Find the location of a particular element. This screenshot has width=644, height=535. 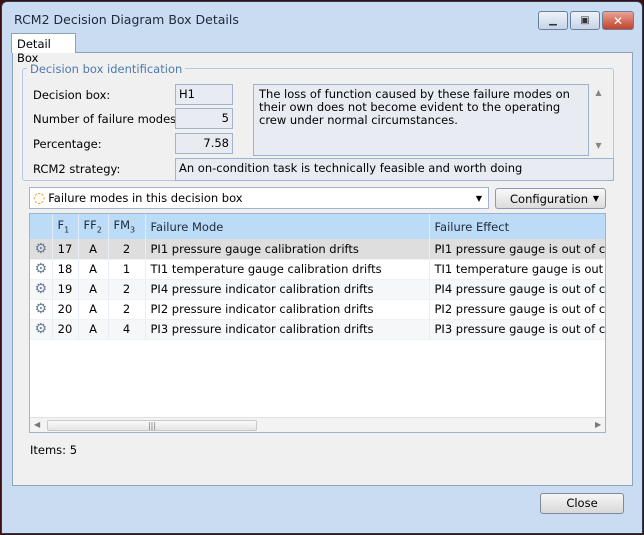

header-failure-mode: Failure Mode is located at coordinates (287, 226).